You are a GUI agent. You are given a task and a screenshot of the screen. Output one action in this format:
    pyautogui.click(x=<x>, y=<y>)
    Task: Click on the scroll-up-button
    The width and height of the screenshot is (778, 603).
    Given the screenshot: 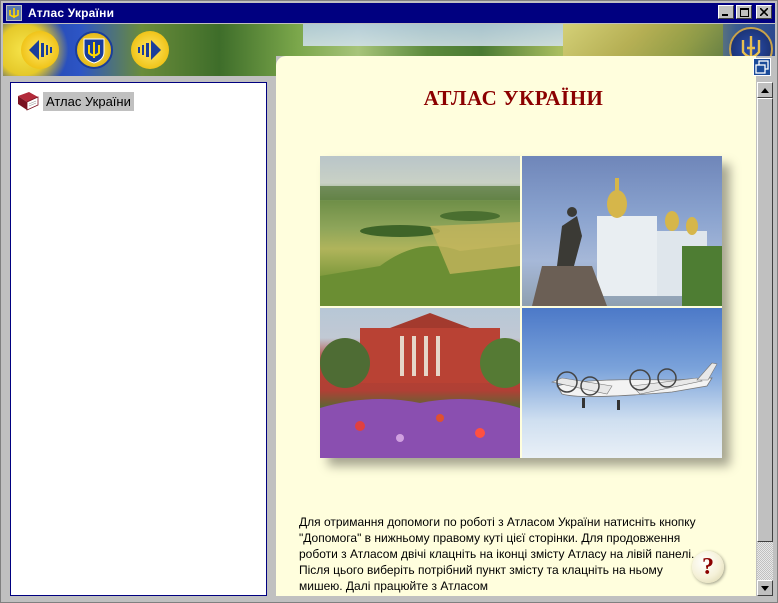 What is the action you would take?
    pyautogui.click(x=765, y=90)
    